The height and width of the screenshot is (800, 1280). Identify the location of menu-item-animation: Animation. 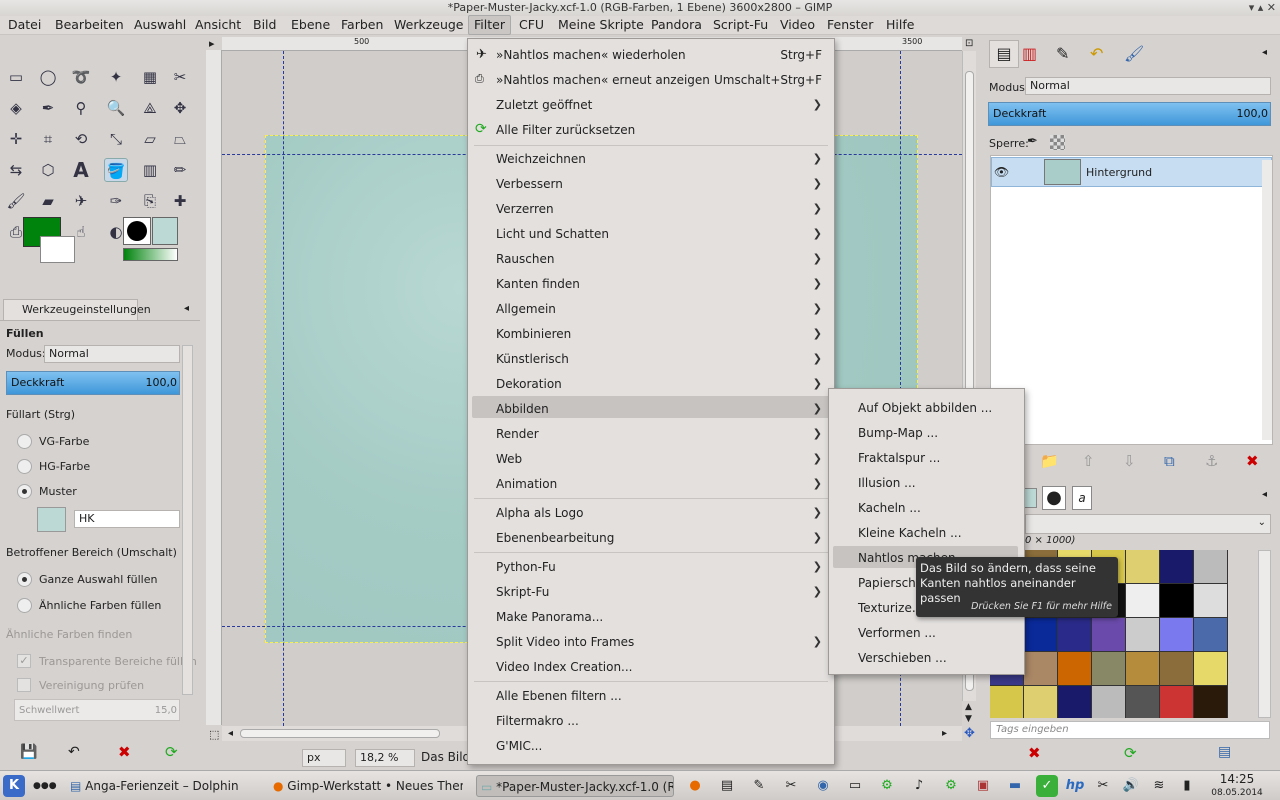
(526, 484).